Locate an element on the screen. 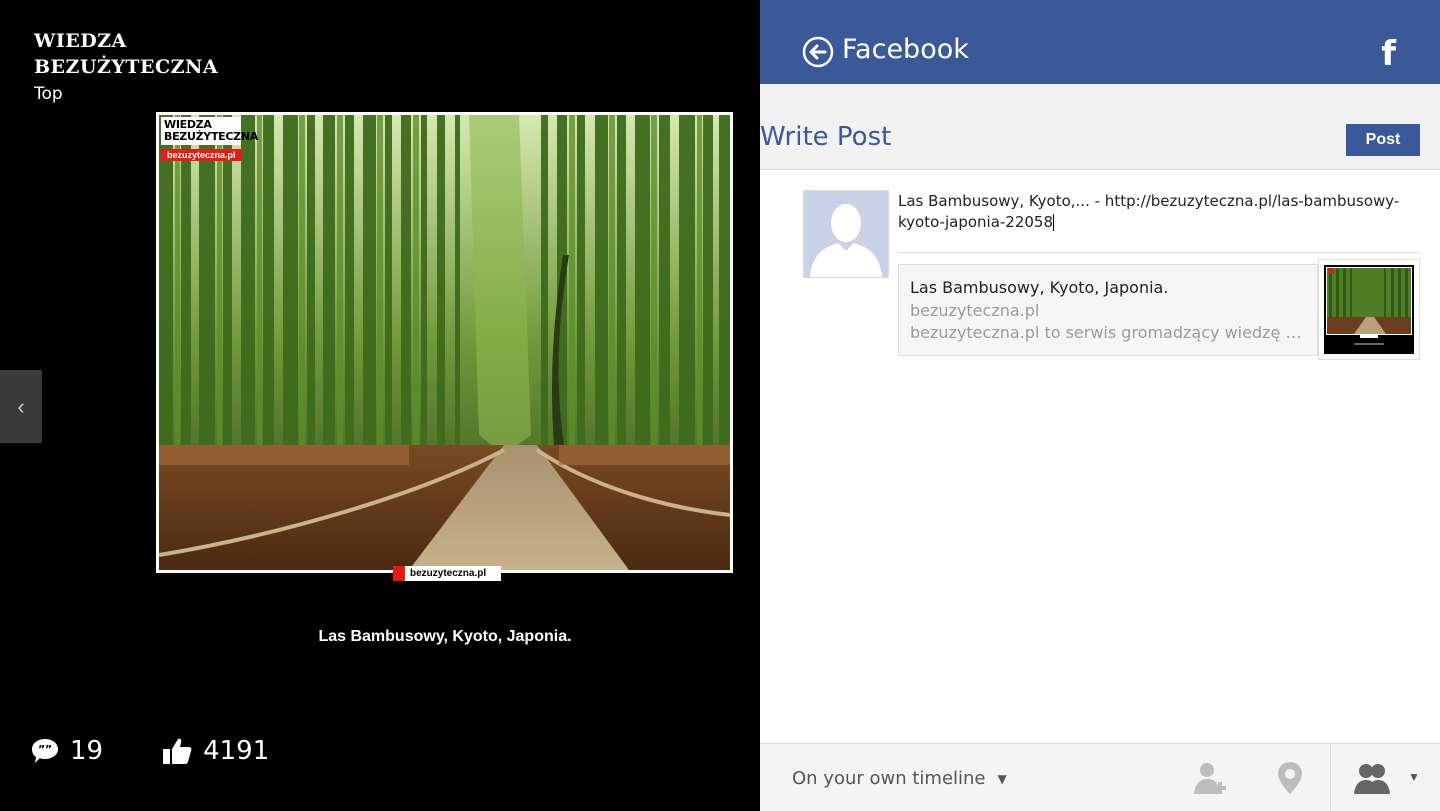 The width and height of the screenshot is (1440, 811). previous-item-button: ‹ is located at coordinates (21, 406).